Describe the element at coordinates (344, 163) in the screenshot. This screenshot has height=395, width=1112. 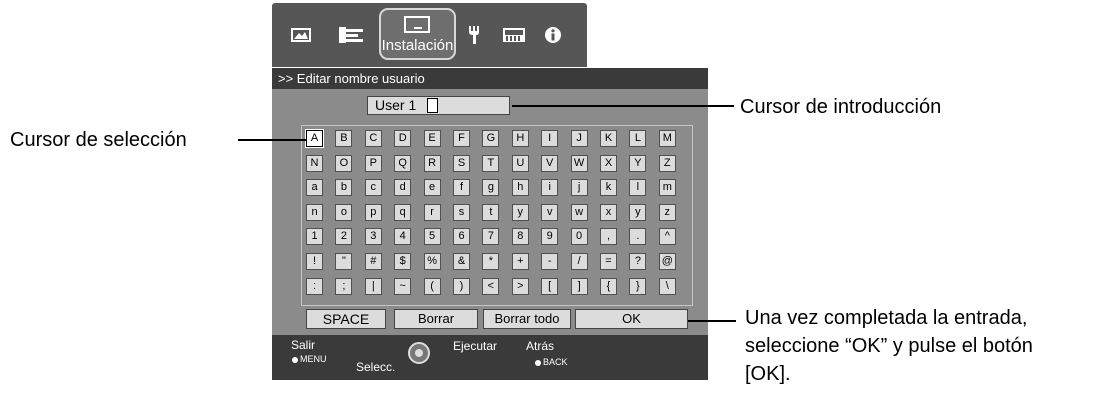
I see `key-r2-c2: O` at that location.